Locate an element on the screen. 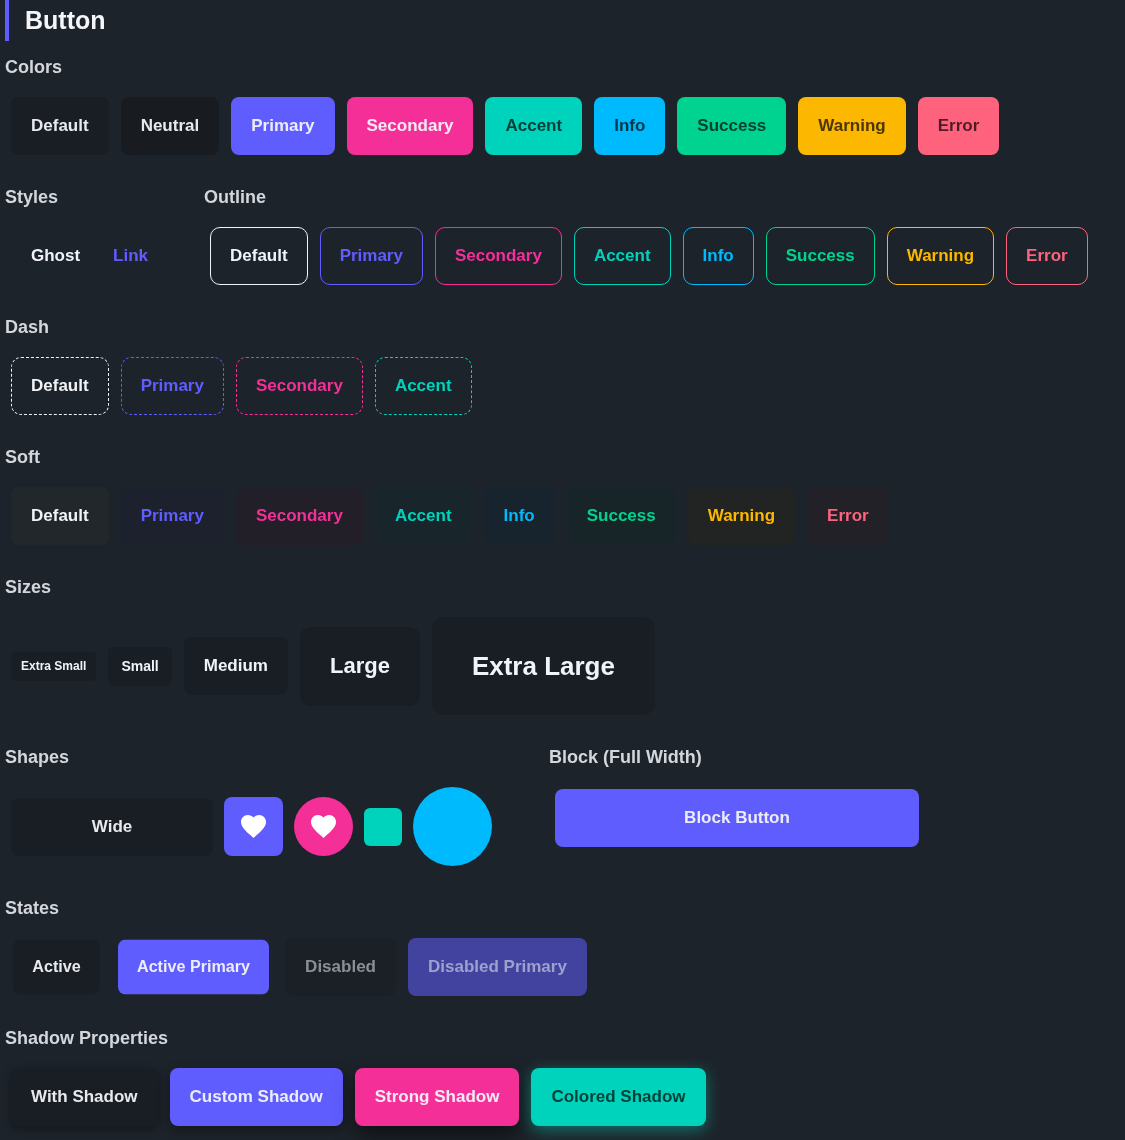  color-button: Neutral is located at coordinates (170, 126).